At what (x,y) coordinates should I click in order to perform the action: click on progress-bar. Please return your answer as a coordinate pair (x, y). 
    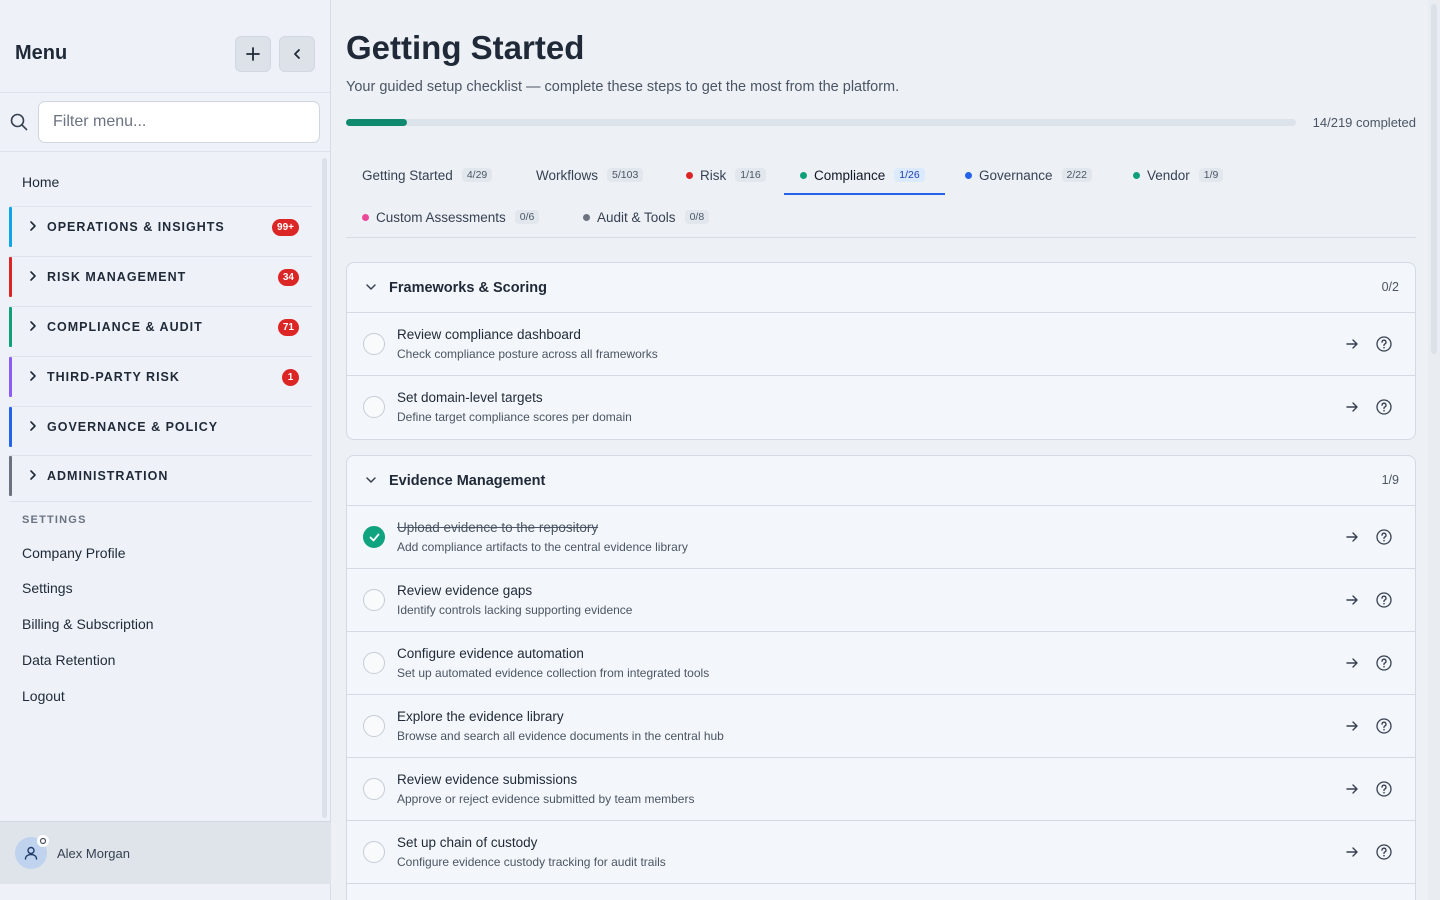
    Looking at the image, I should click on (821, 122).